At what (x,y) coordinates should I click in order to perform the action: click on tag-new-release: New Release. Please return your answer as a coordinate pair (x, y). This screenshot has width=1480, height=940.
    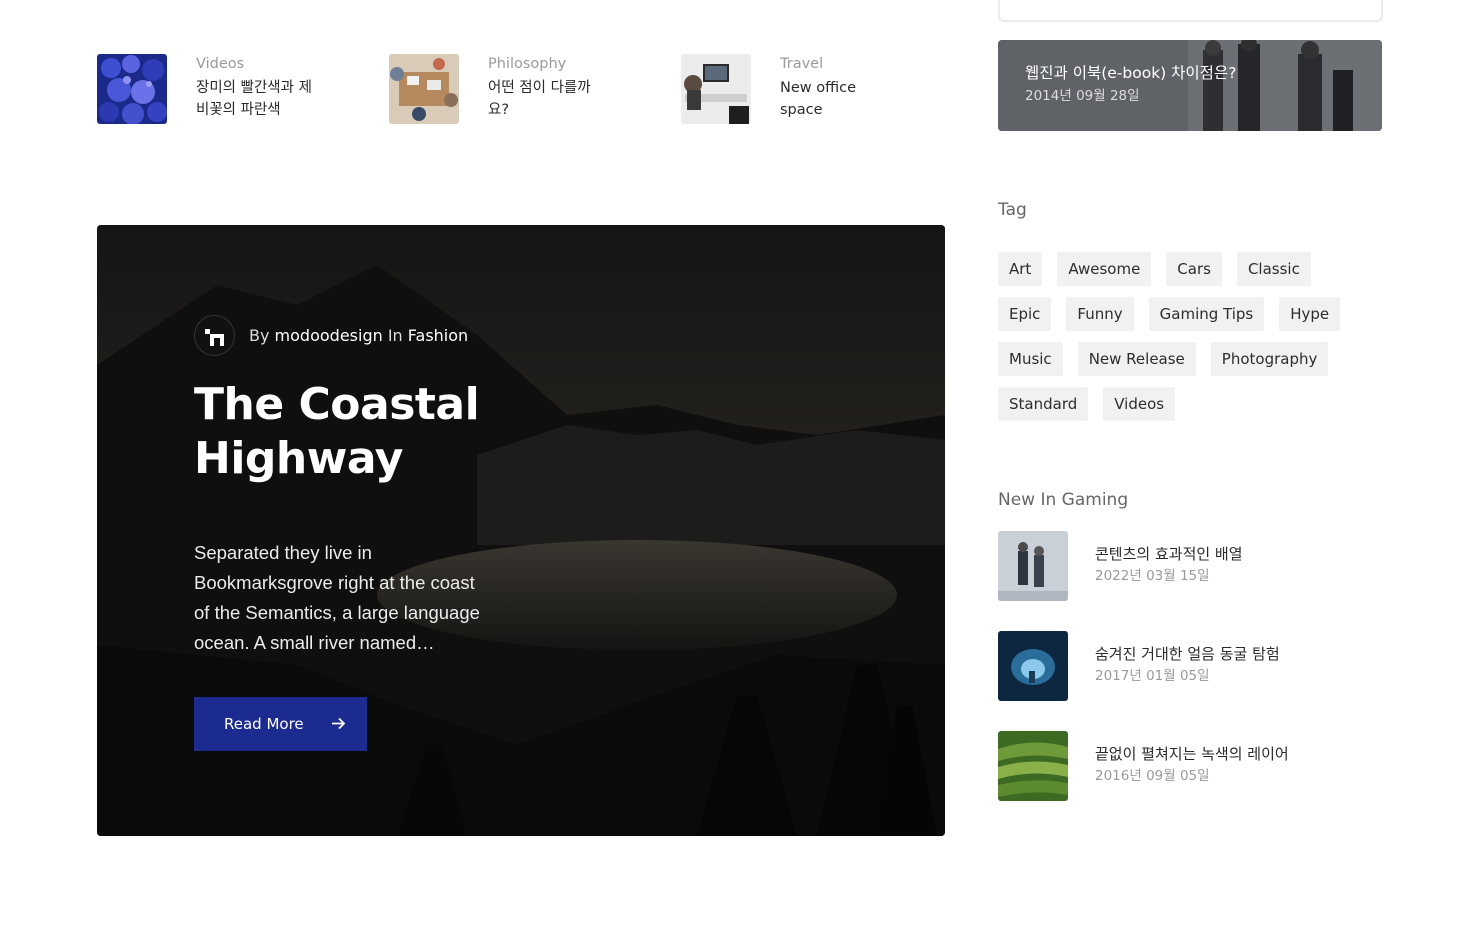
    Looking at the image, I should click on (1136, 359).